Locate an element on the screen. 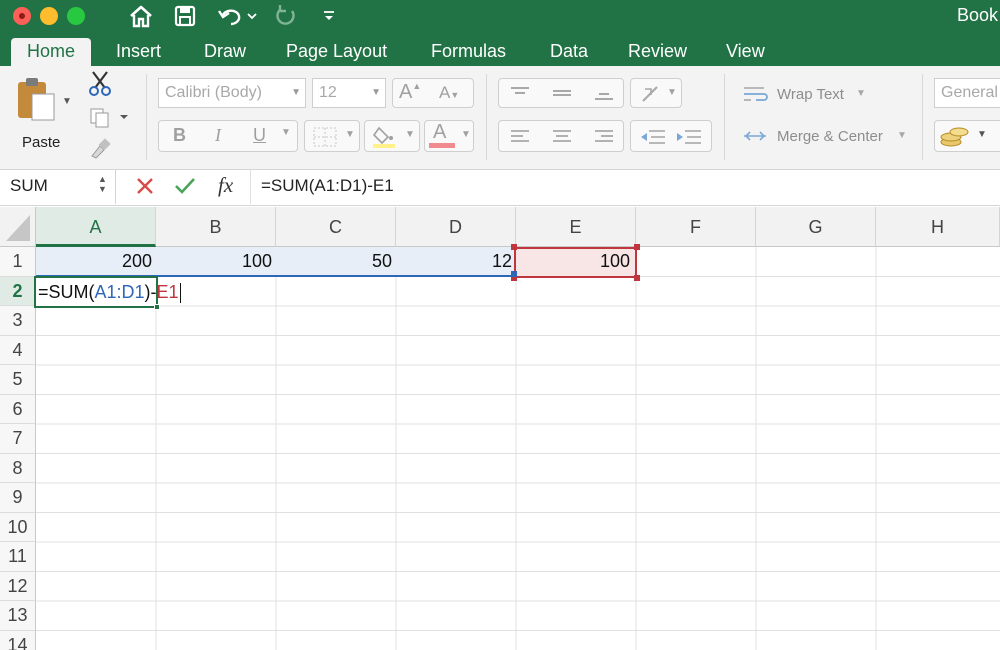 Image resolution: width=1000 pixels, height=650 pixels. copy-icon is located at coordinates (108, 119).